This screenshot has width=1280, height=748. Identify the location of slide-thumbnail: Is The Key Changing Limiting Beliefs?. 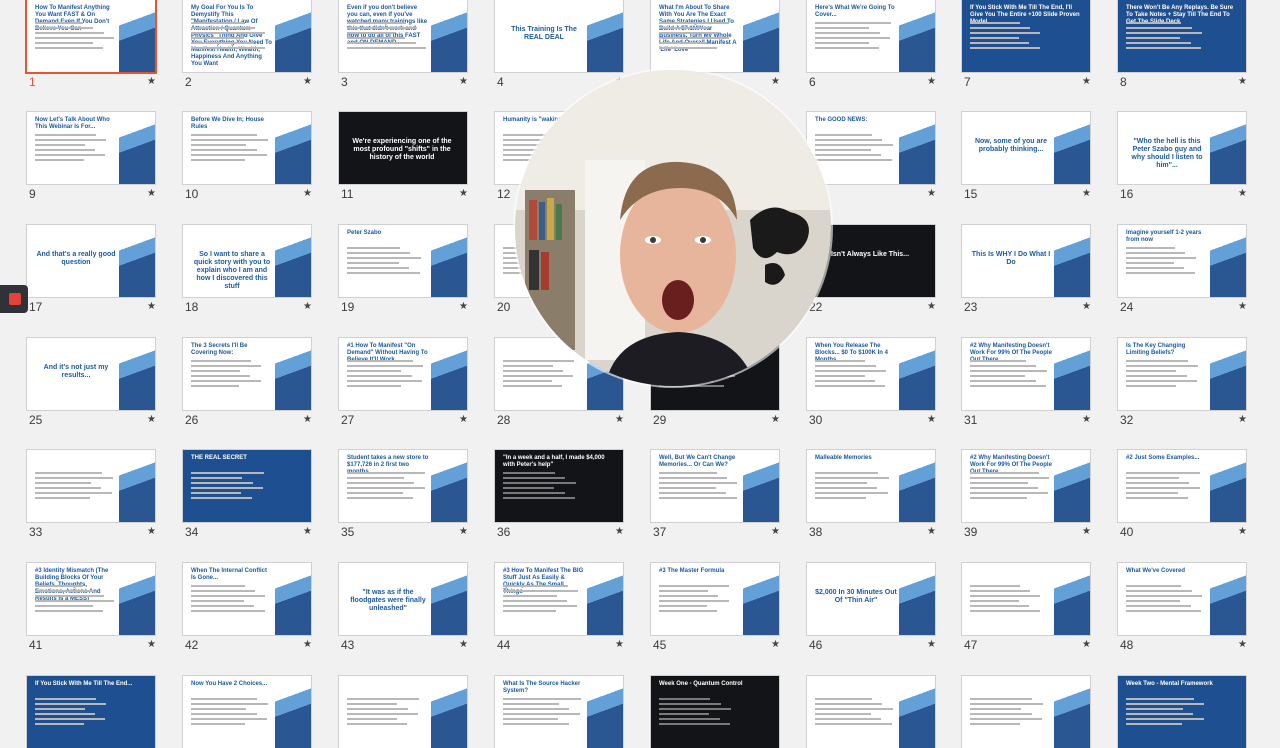
(1182, 374).